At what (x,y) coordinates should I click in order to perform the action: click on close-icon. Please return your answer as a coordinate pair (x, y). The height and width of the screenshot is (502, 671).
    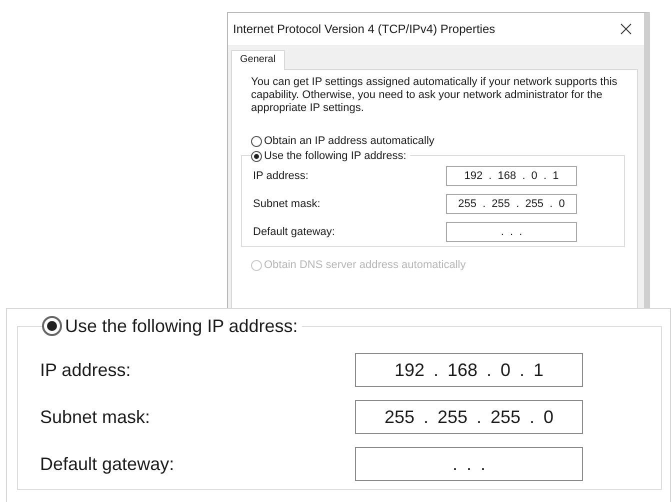
    Looking at the image, I should click on (626, 29).